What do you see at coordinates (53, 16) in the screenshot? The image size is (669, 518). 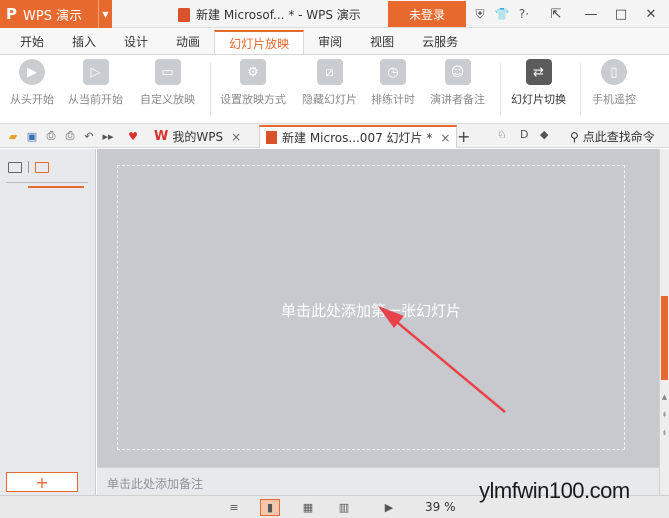 I see `app-name: WPS 演示` at bounding box center [53, 16].